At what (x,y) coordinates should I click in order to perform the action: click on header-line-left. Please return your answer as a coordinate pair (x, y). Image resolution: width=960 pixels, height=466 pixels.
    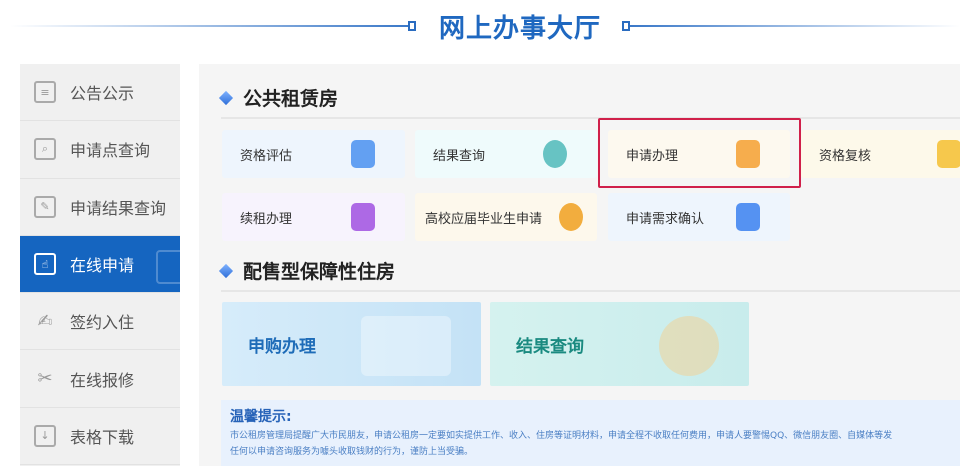
    Looking at the image, I should click on (210, 26).